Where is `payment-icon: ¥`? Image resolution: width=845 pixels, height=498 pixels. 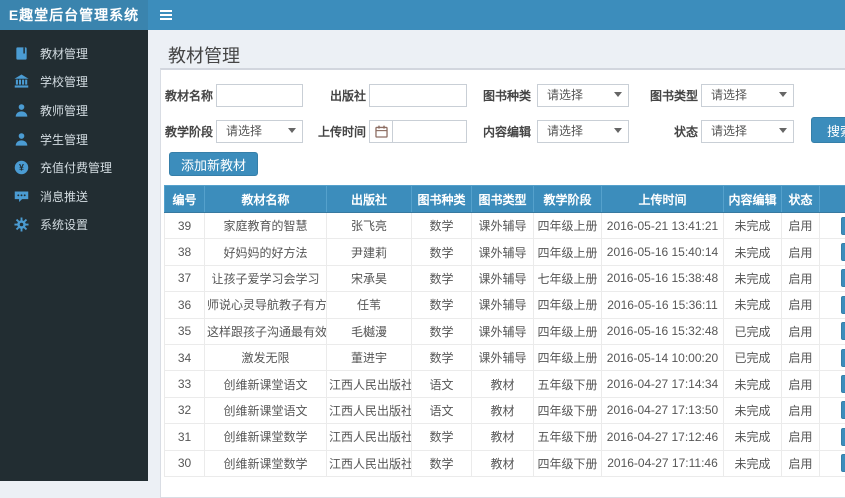
payment-icon: ¥ is located at coordinates (21, 167).